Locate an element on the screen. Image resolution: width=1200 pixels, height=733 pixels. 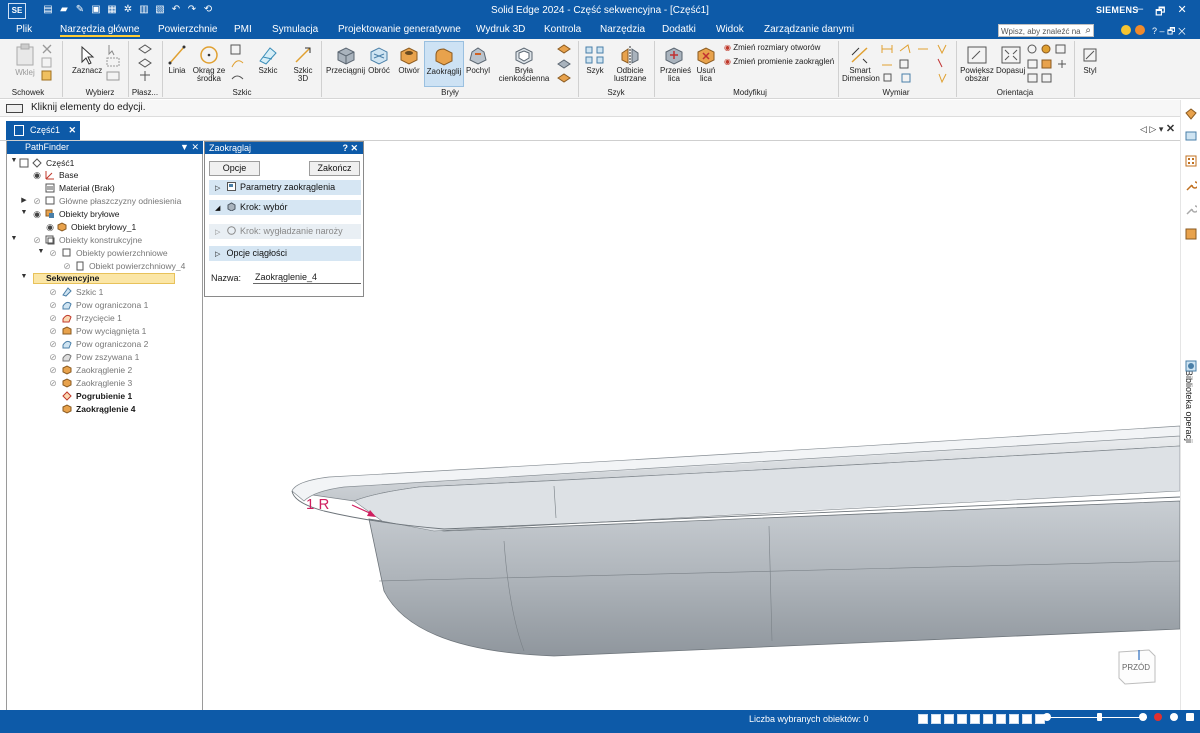
finish-button: Zakończ is located at coordinates (334, 168).